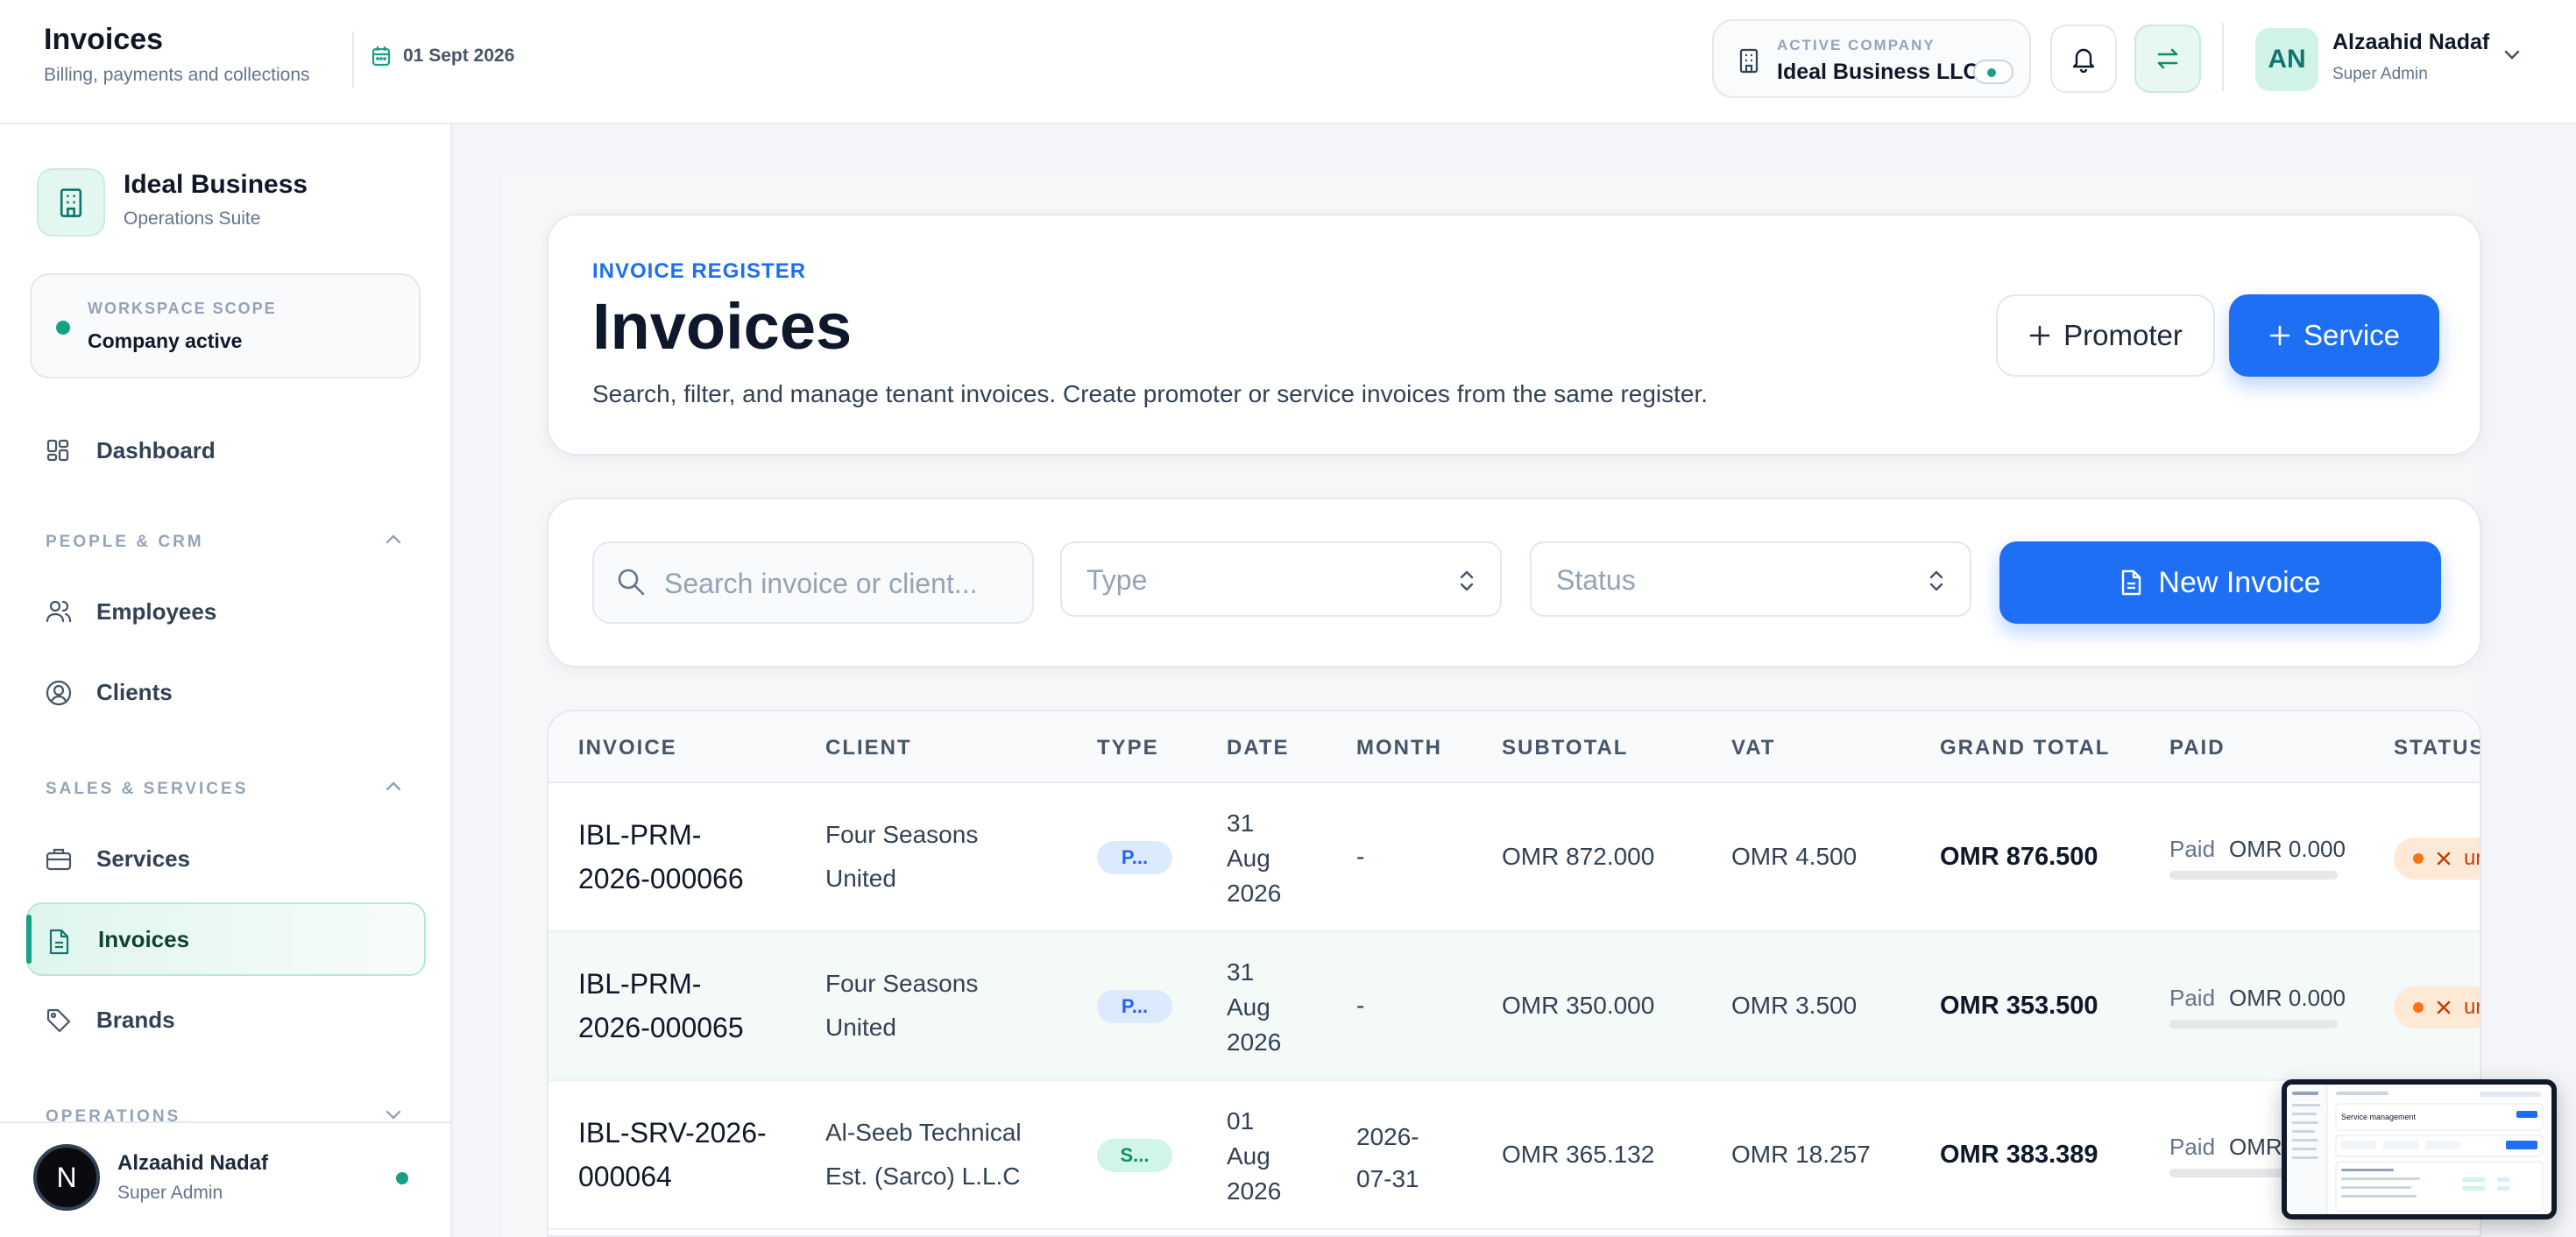 The image size is (2576, 1237). Describe the element at coordinates (147, 789) in the screenshot. I see `section-sales-services: SALES & SERVICES` at that location.